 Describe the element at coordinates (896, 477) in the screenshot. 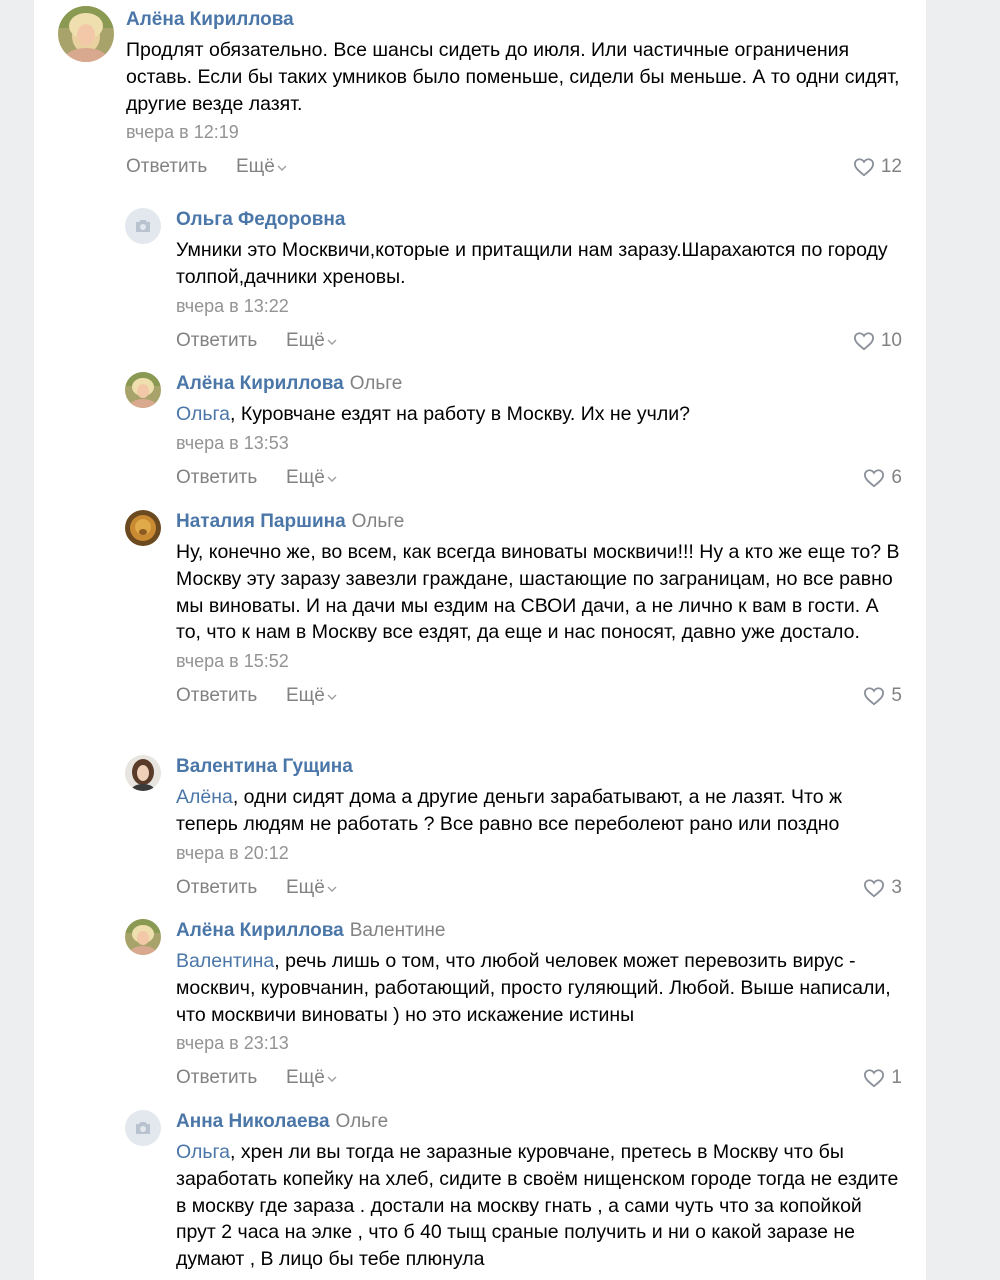

I see `like-count: 6` at that location.